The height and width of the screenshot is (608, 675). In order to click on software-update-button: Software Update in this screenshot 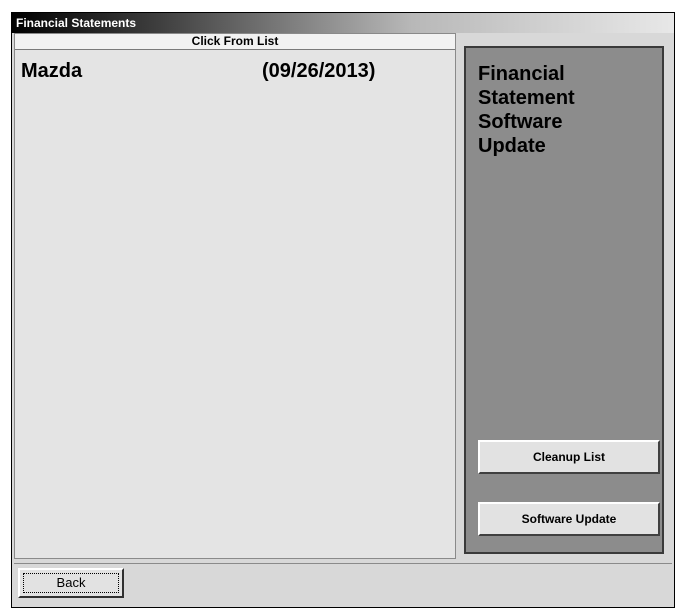, I will do `click(569, 519)`.